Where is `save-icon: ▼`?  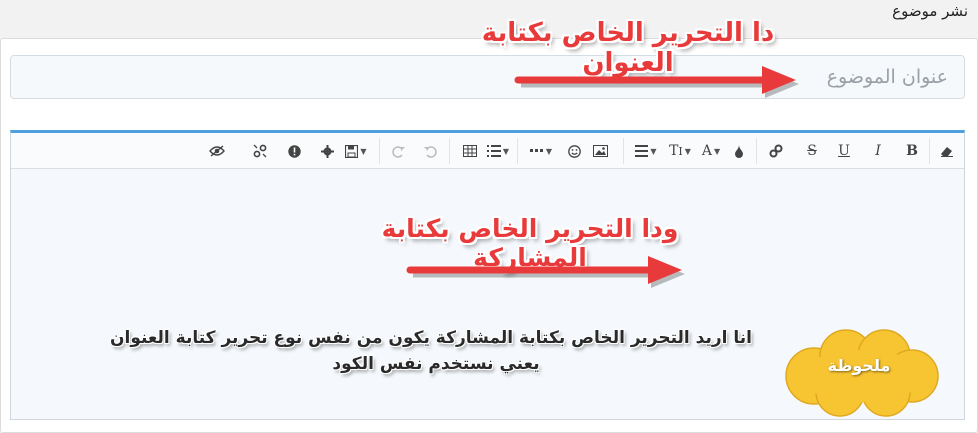 save-icon: ▼ is located at coordinates (356, 151).